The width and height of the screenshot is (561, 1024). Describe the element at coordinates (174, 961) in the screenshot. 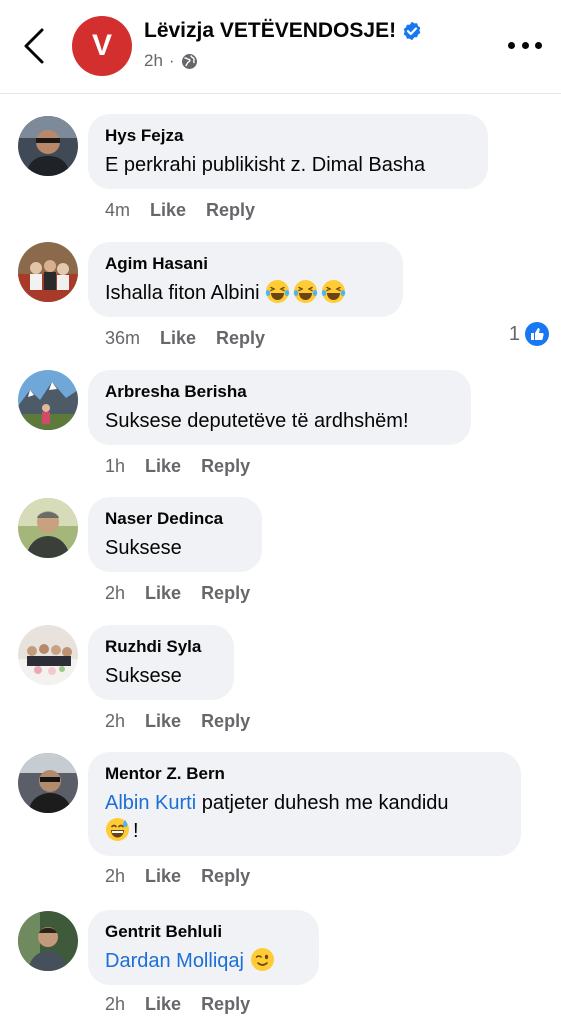

I see `mention-link: Dardan Molliqaj` at that location.